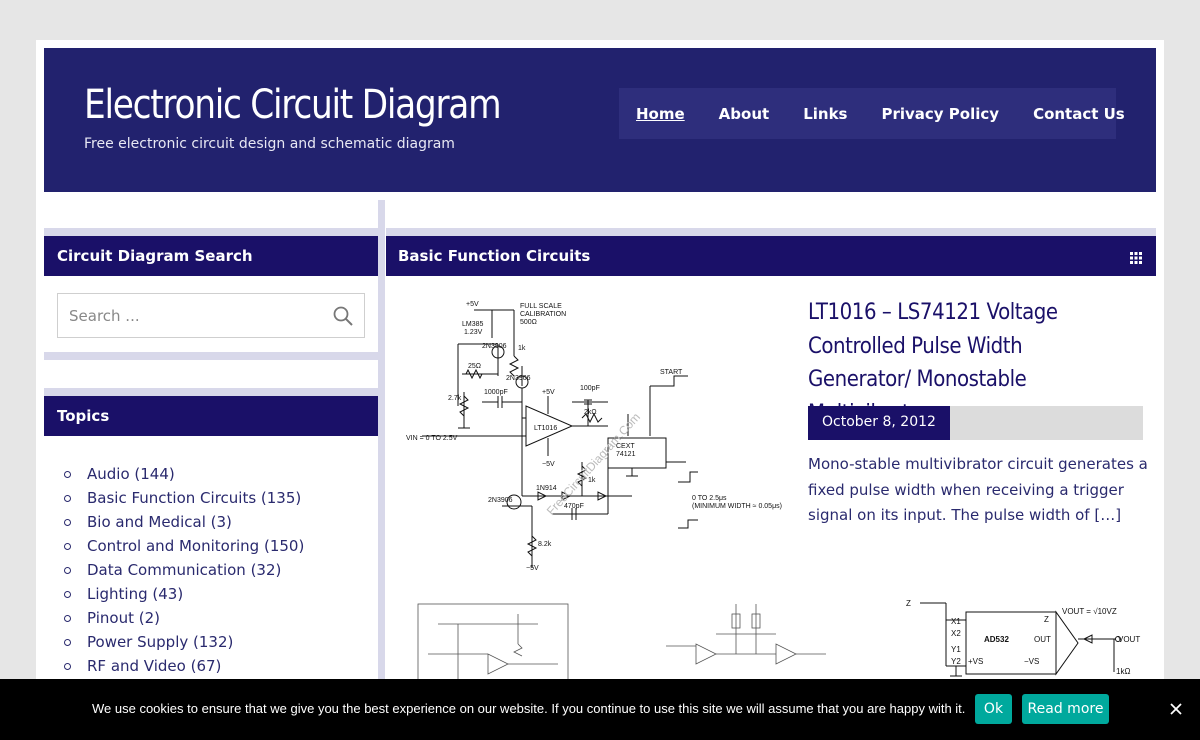 The image size is (1200, 740). What do you see at coordinates (626, 454) in the screenshot?
I see `schematic-label: 74121` at bounding box center [626, 454].